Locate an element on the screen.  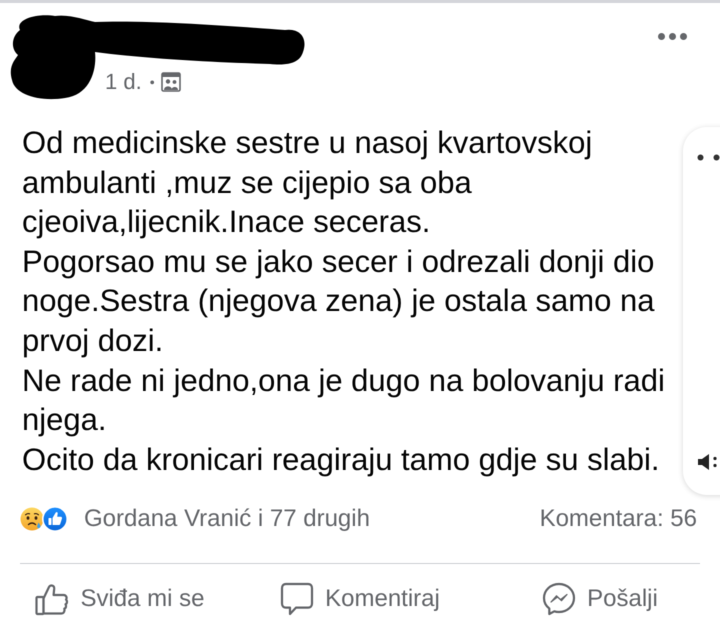
speaker-icon is located at coordinates (708, 462).